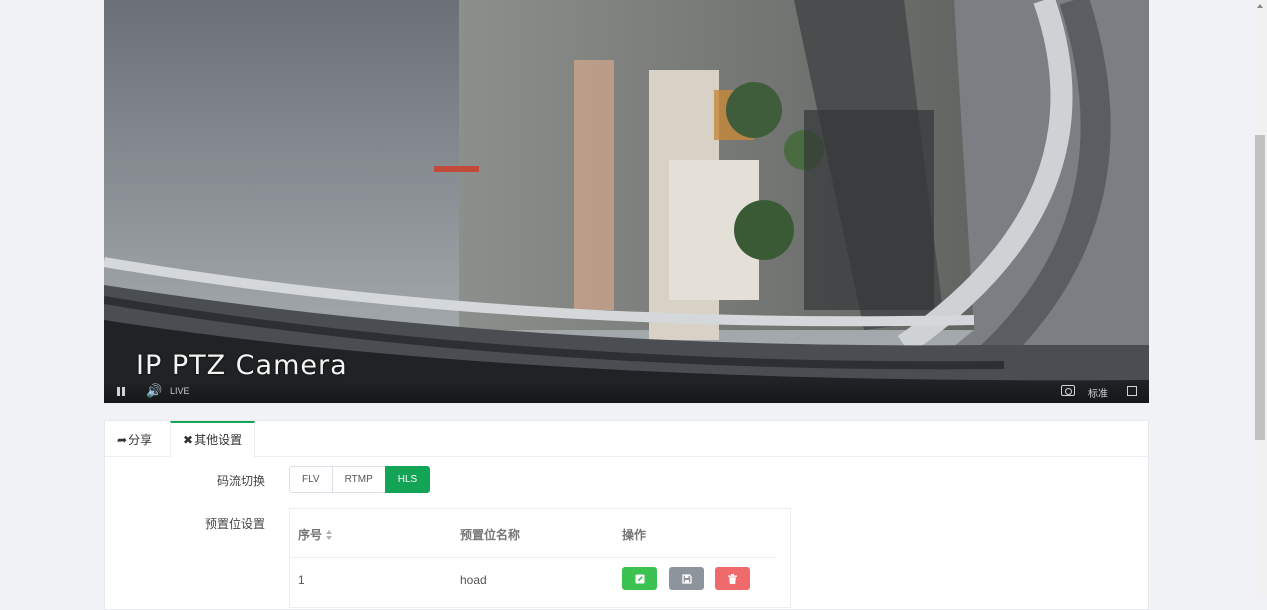 The image size is (1267, 610). I want to click on preset-table: 序号 预置位名称 操作 1 hoad, so click(540, 558).